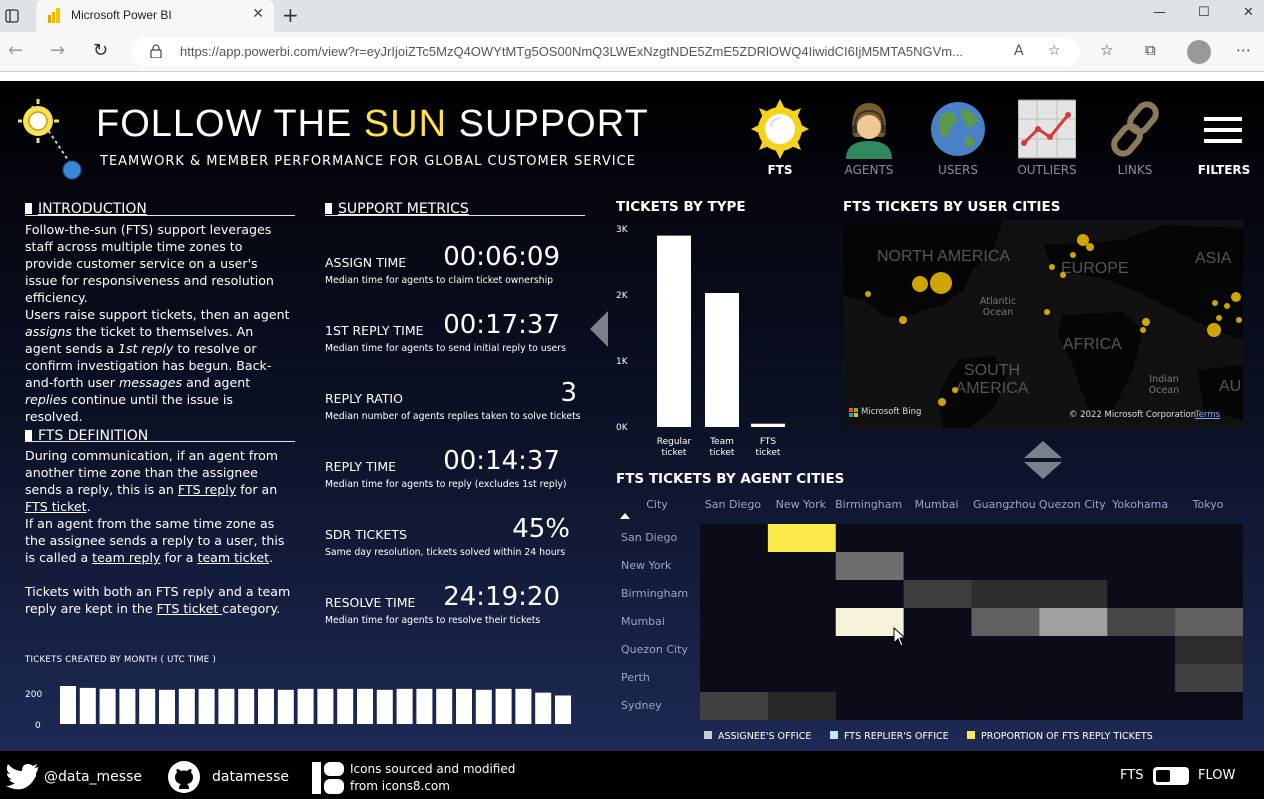  What do you see at coordinates (57, 50) in the screenshot?
I see `forward-icon: →` at bounding box center [57, 50].